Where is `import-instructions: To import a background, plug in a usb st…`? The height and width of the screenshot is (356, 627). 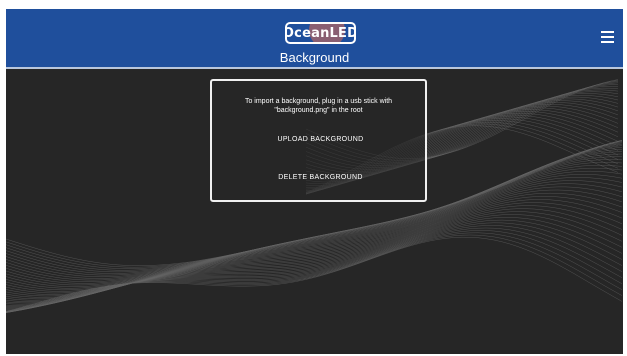 import-instructions: To import a background, plug in a usb st… is located at coordinates (318, 106).